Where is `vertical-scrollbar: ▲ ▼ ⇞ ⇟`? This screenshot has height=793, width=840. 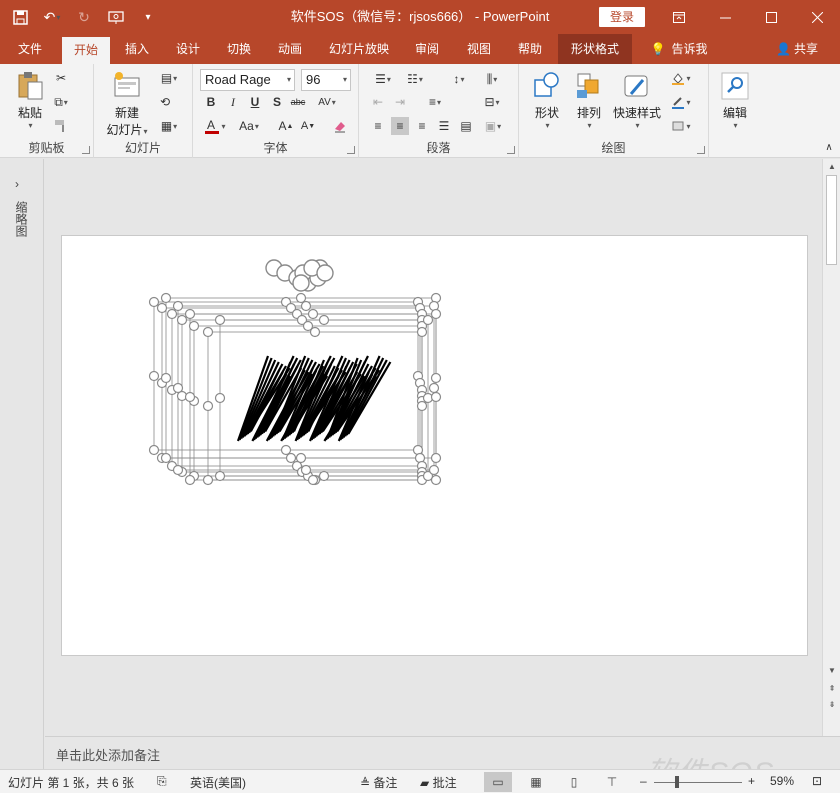
vertical-scrollbar: ▲ ▼ ⇞ ⇟ is located at coordinates (831, 447).